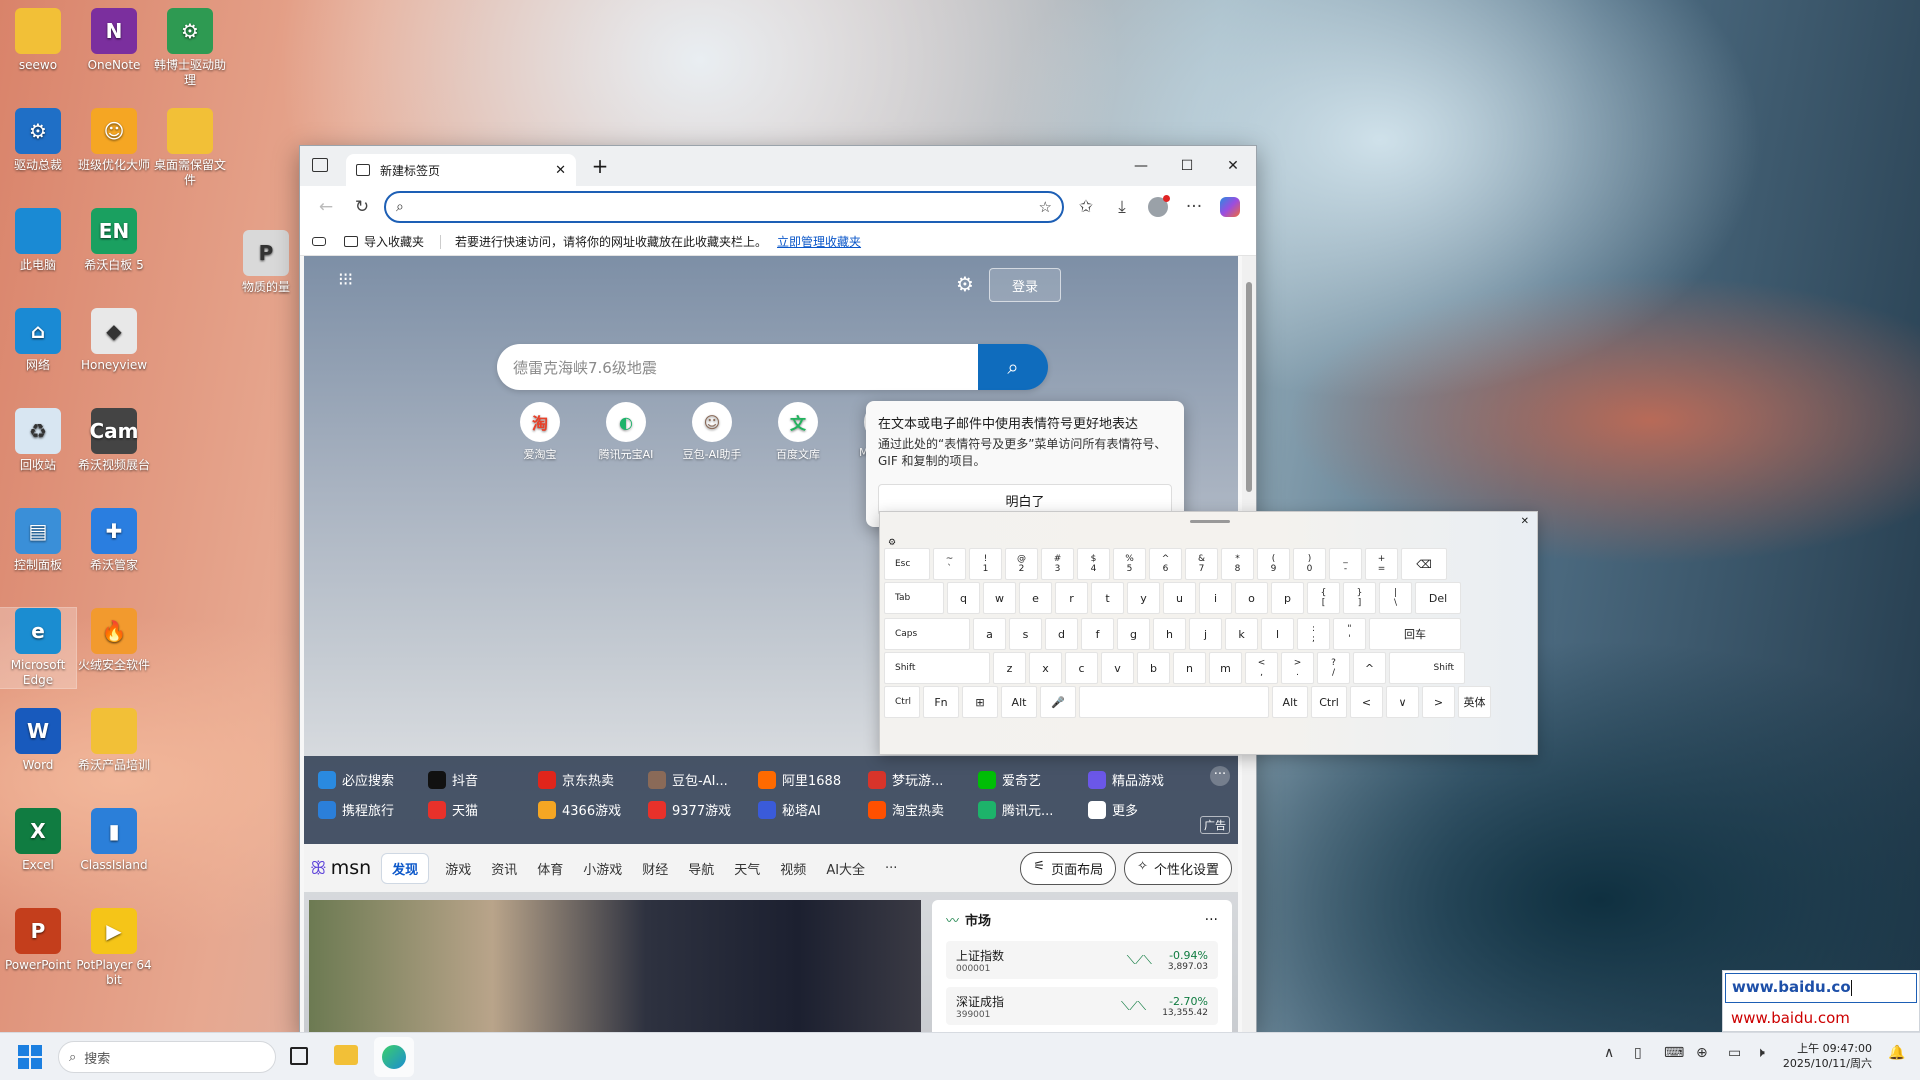  What do you see at coordinates (907, 564) in the screenshot?
I see `key-0-0: Esc` at bounding box center [907, 564].